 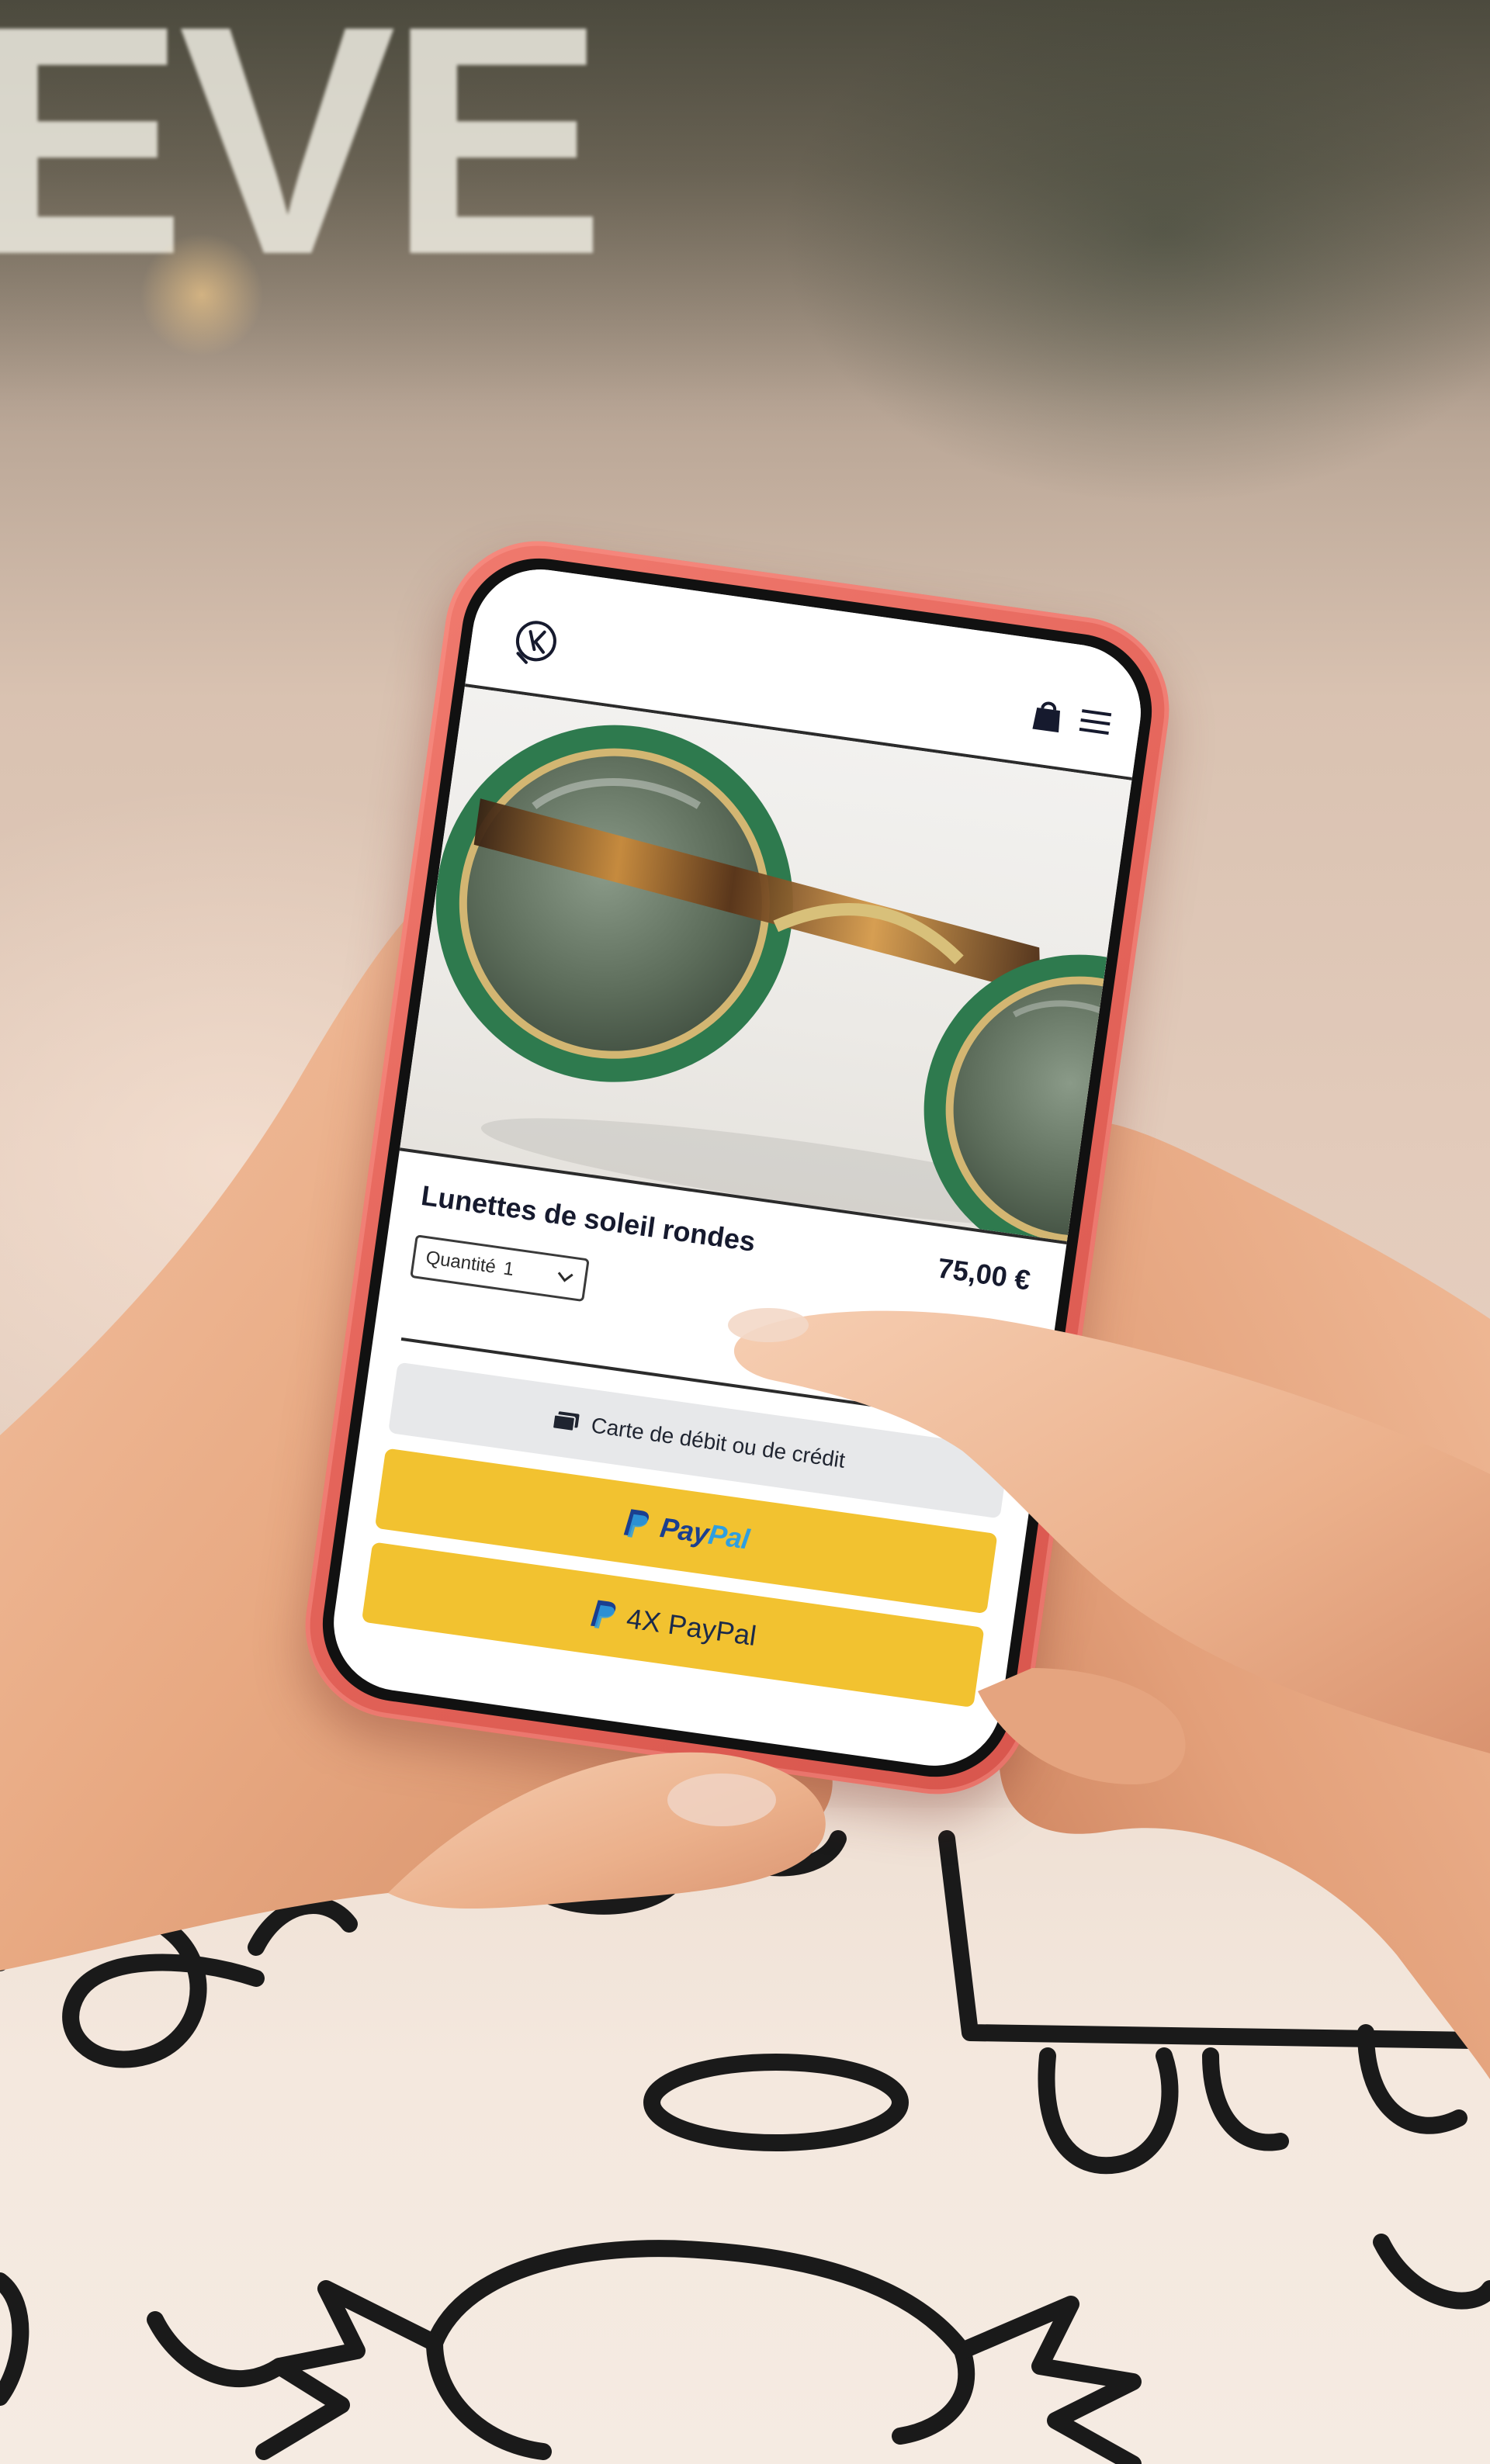 What do you see at coordinates (691, 1627) in the screenshot?
I see `paypal-4x-label: 4X PayPal` at bounding box center [691, 1627].